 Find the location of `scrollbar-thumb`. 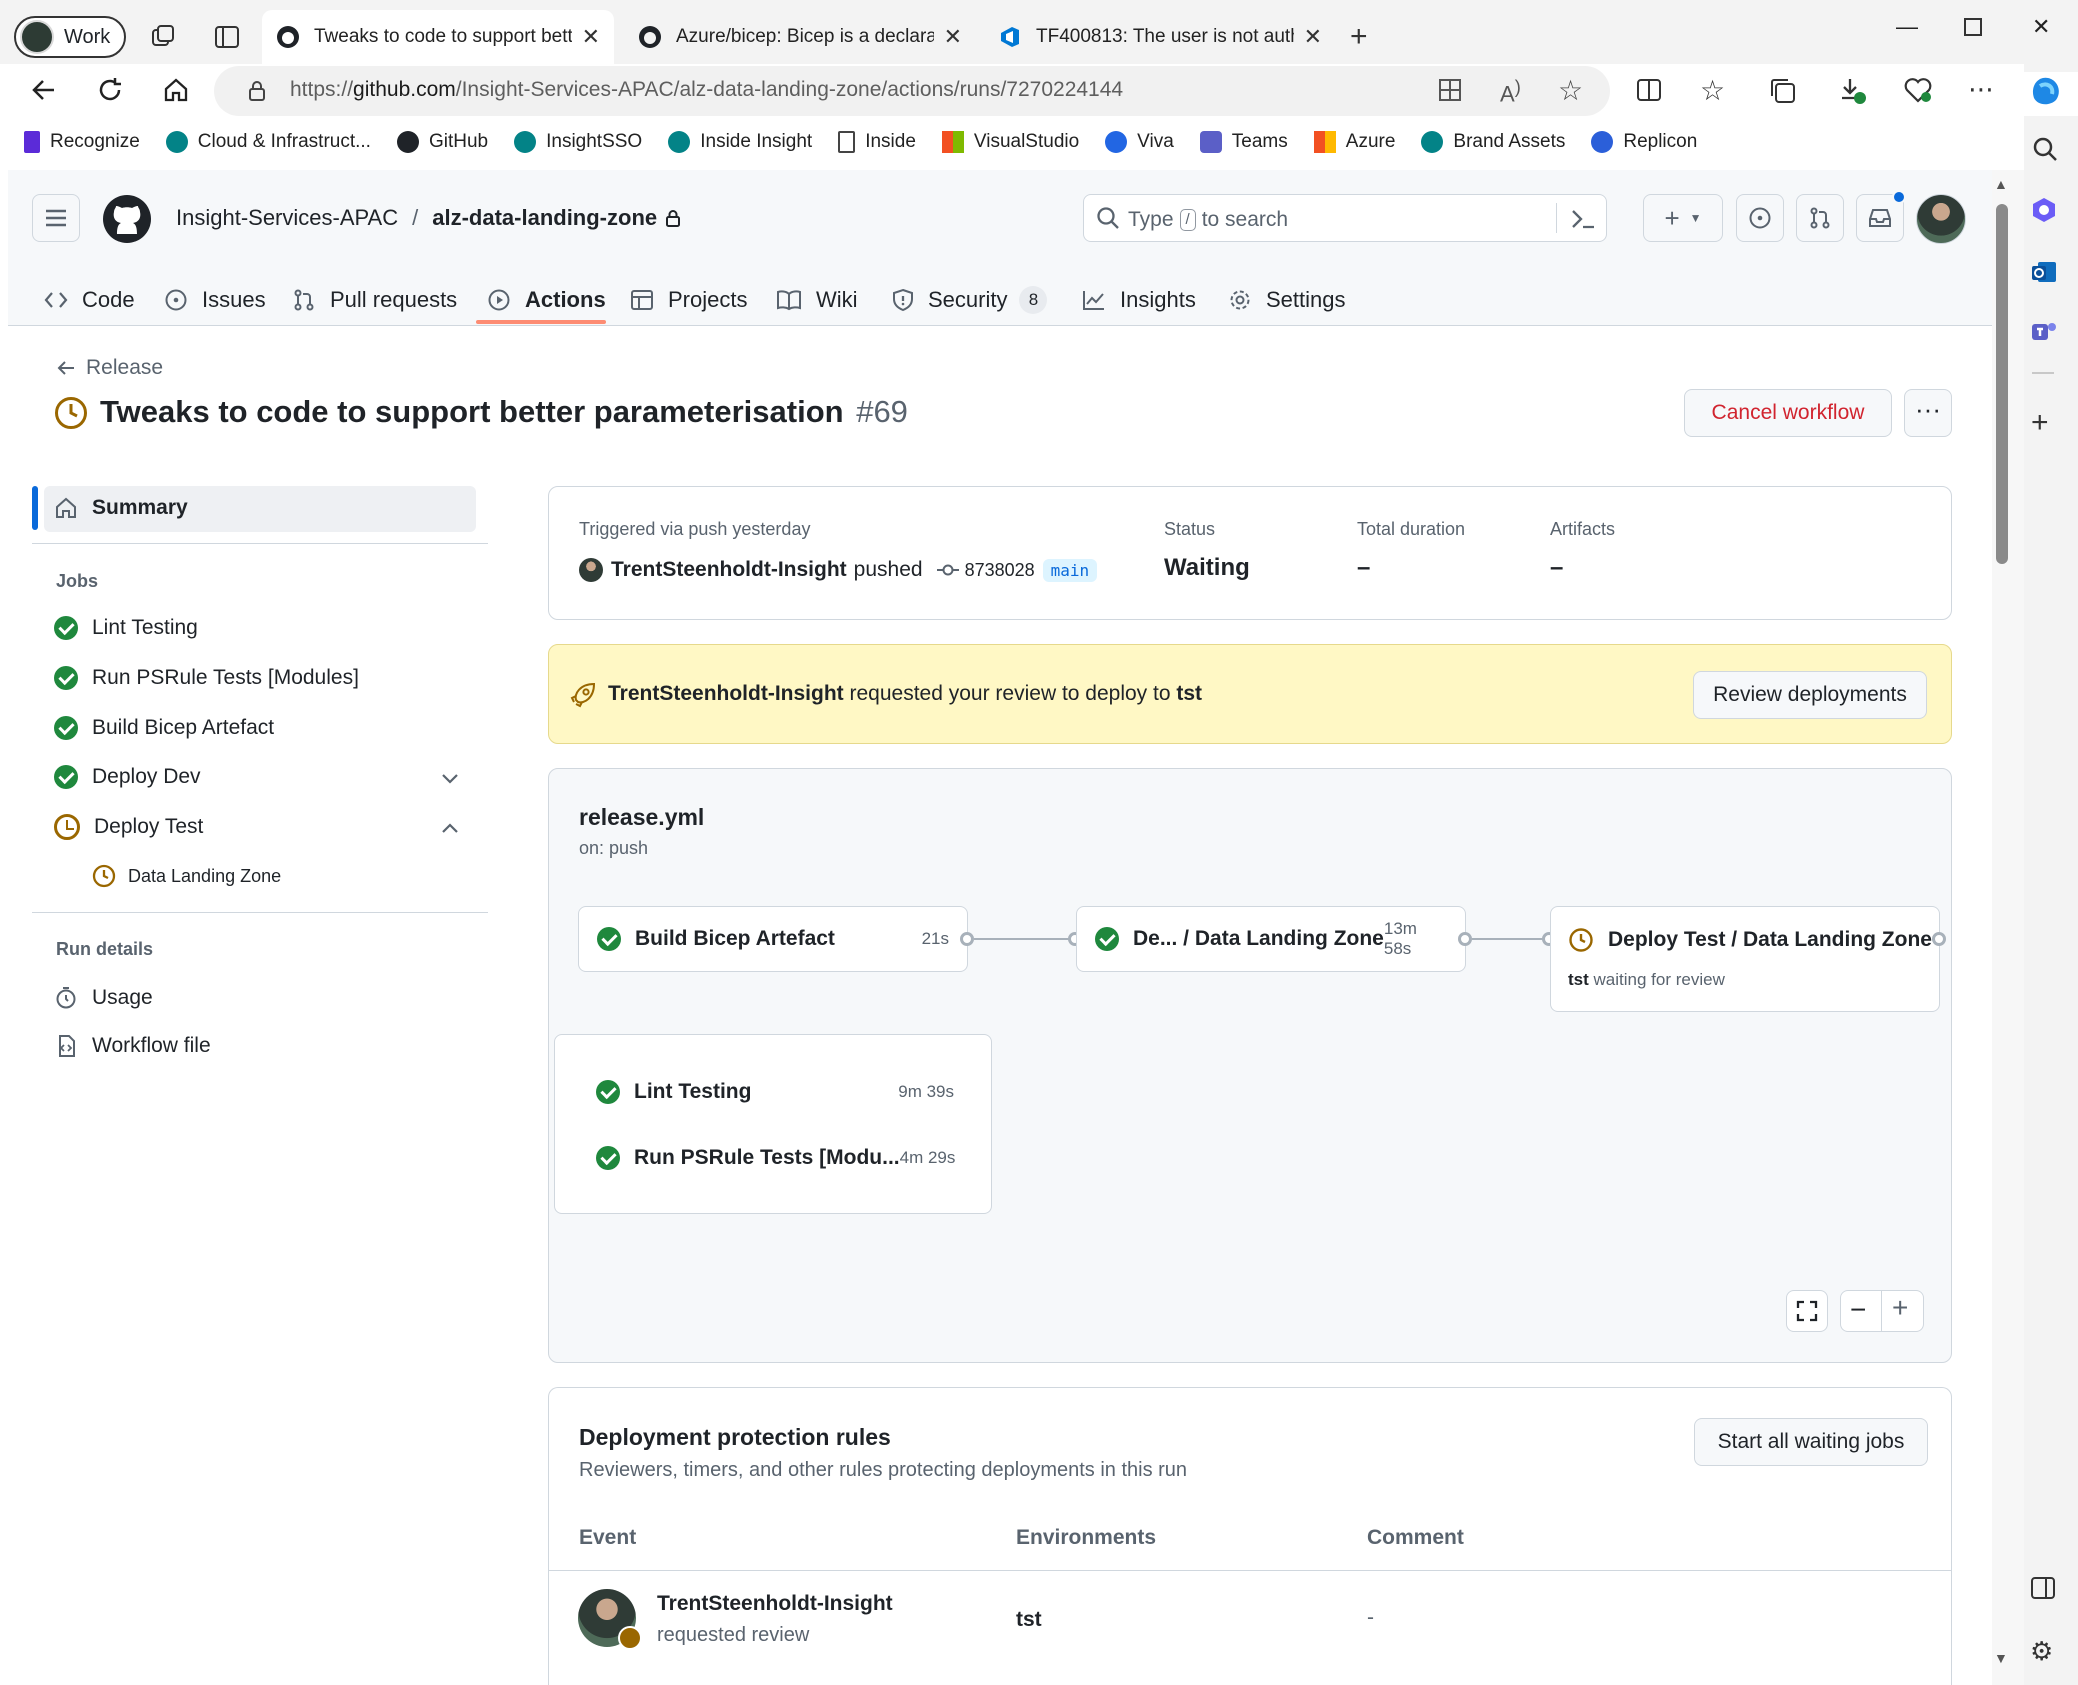

scrollbar-thumb is located at coordinates (2002, 384).